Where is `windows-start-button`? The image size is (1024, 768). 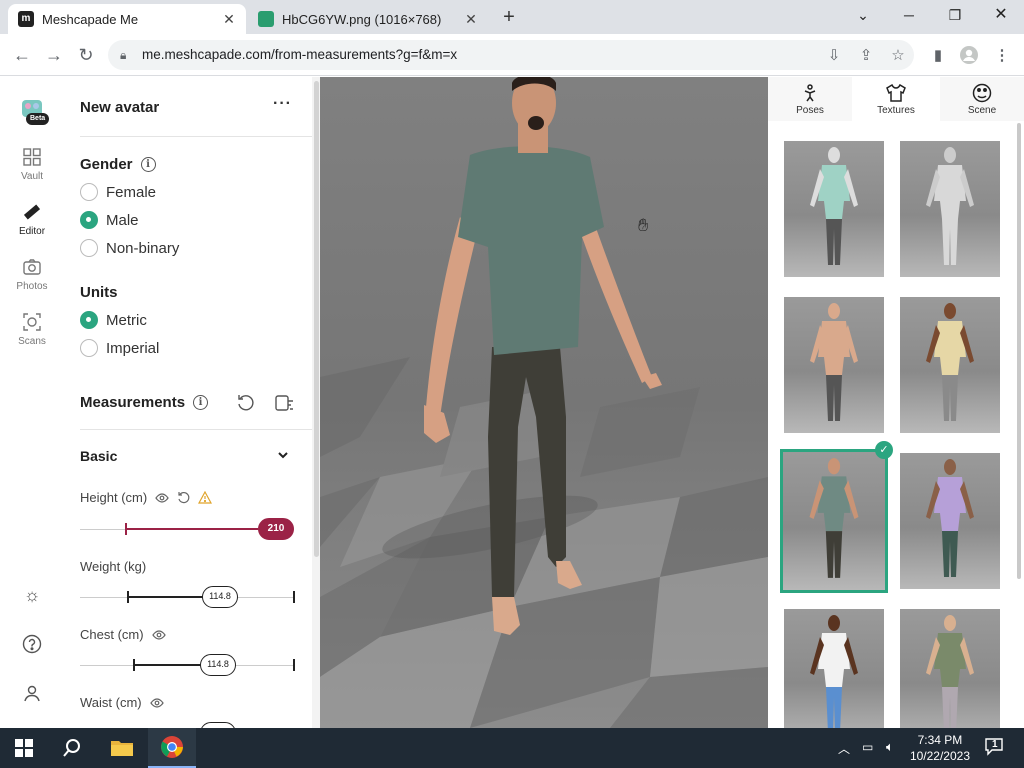
windows-start-button is located at coordinates (24, 748).